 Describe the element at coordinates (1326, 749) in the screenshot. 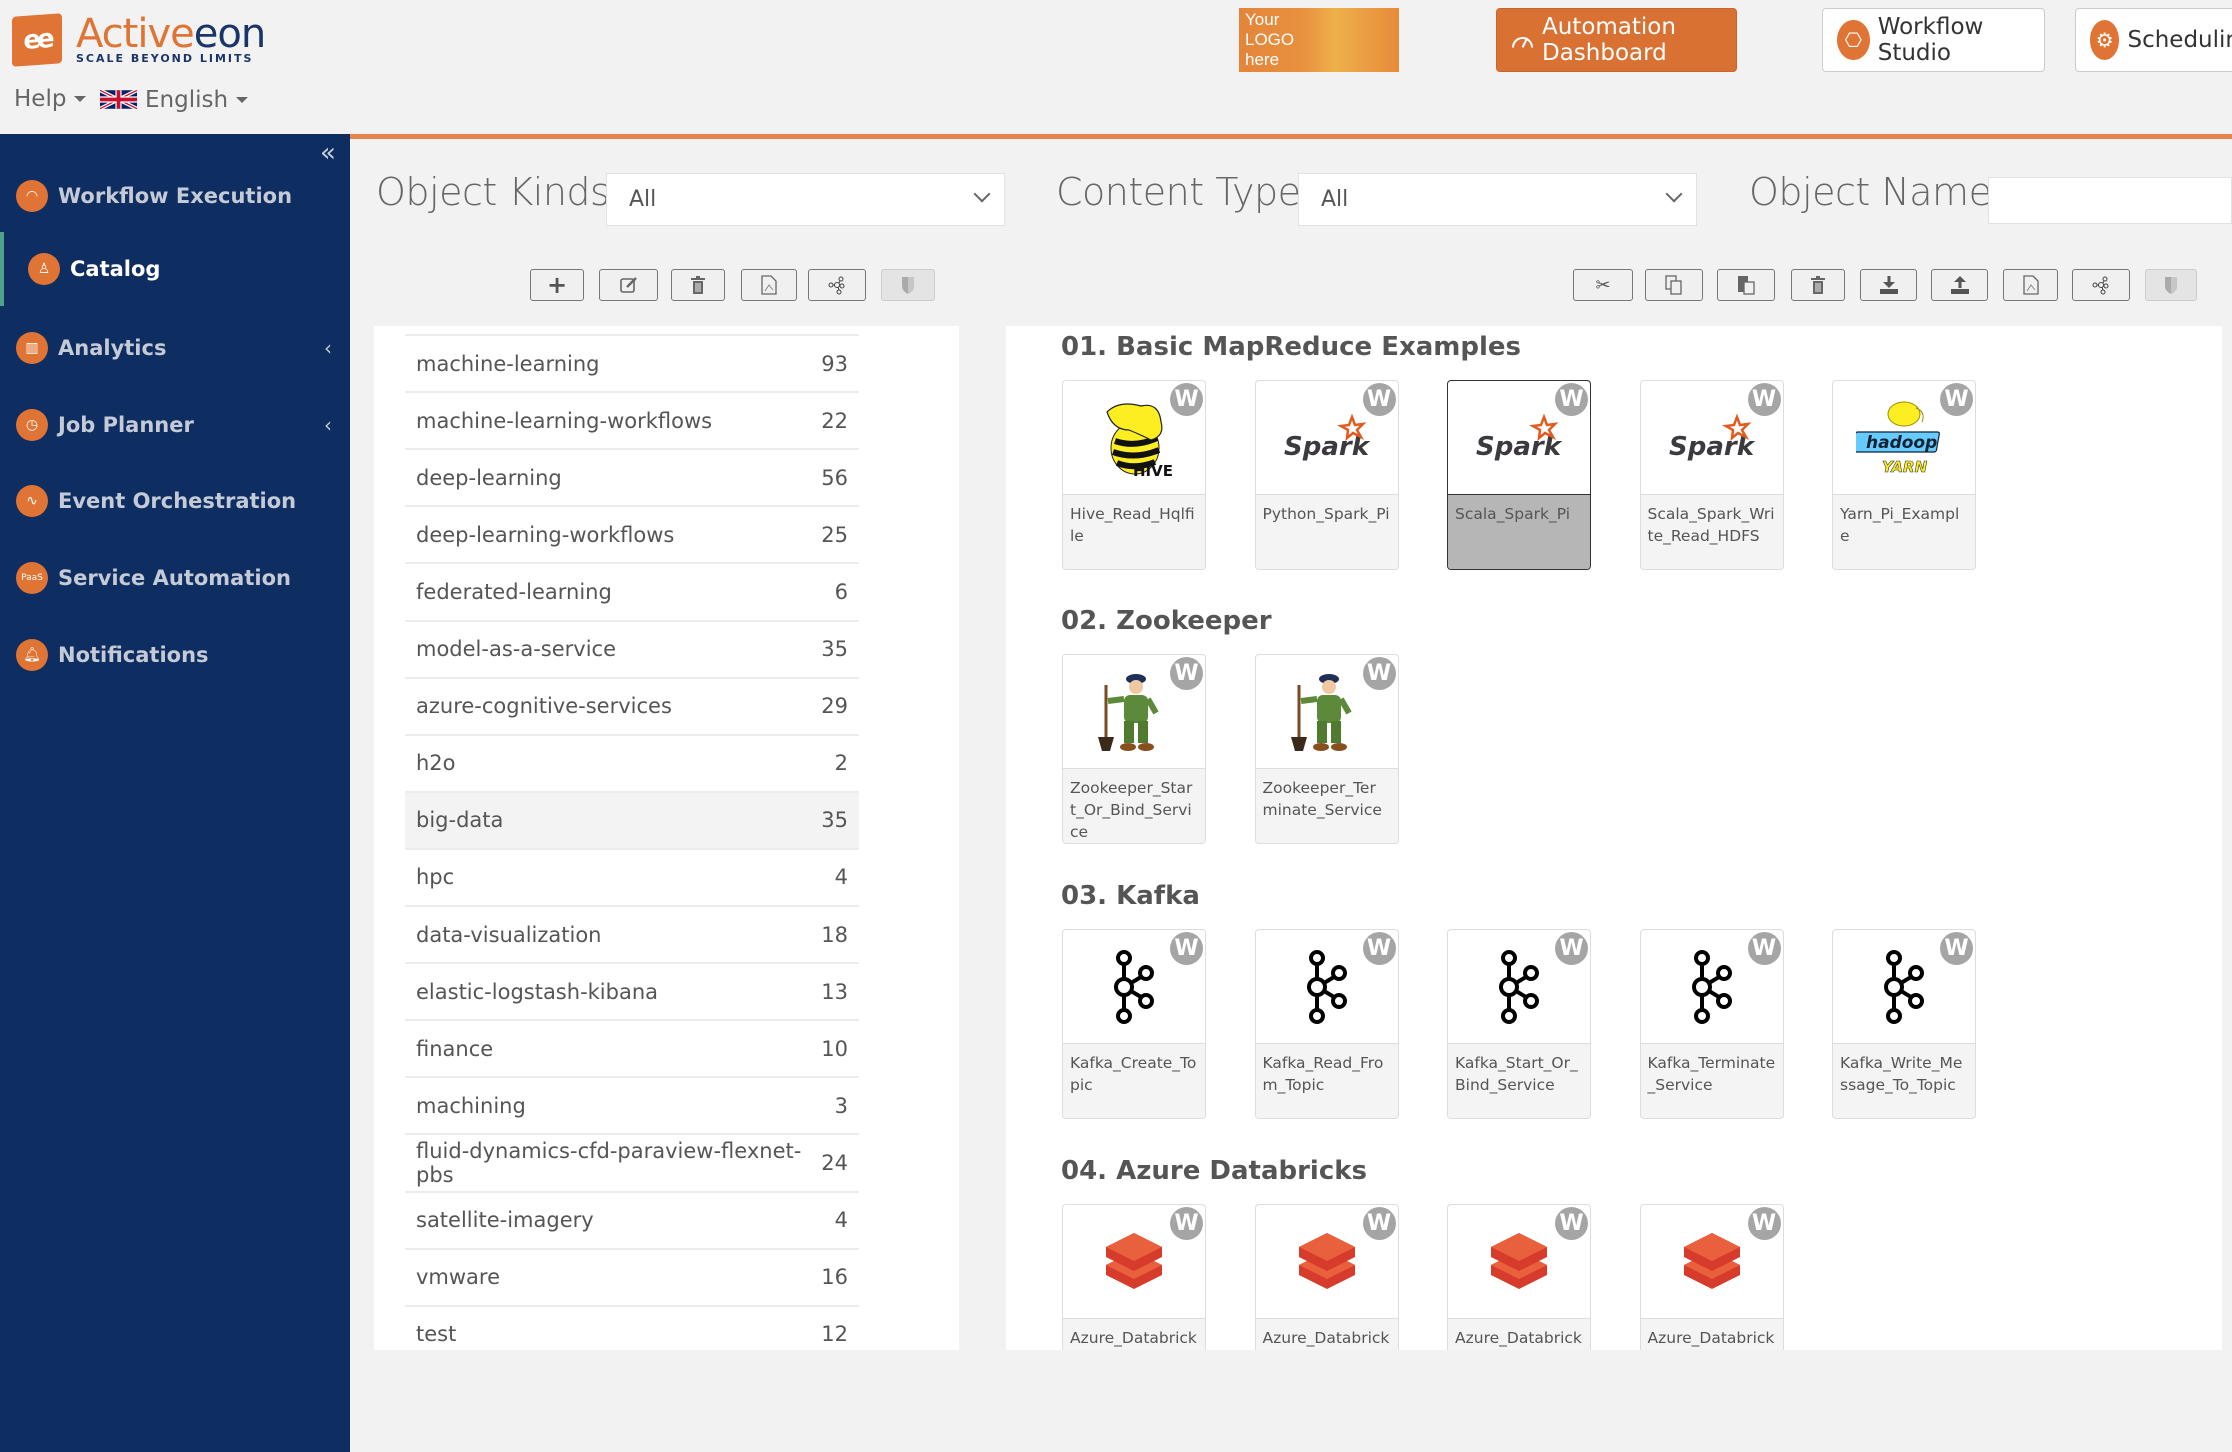

I see `catalog-object-card: W Zookeeper_Terminate_Service` at that location.